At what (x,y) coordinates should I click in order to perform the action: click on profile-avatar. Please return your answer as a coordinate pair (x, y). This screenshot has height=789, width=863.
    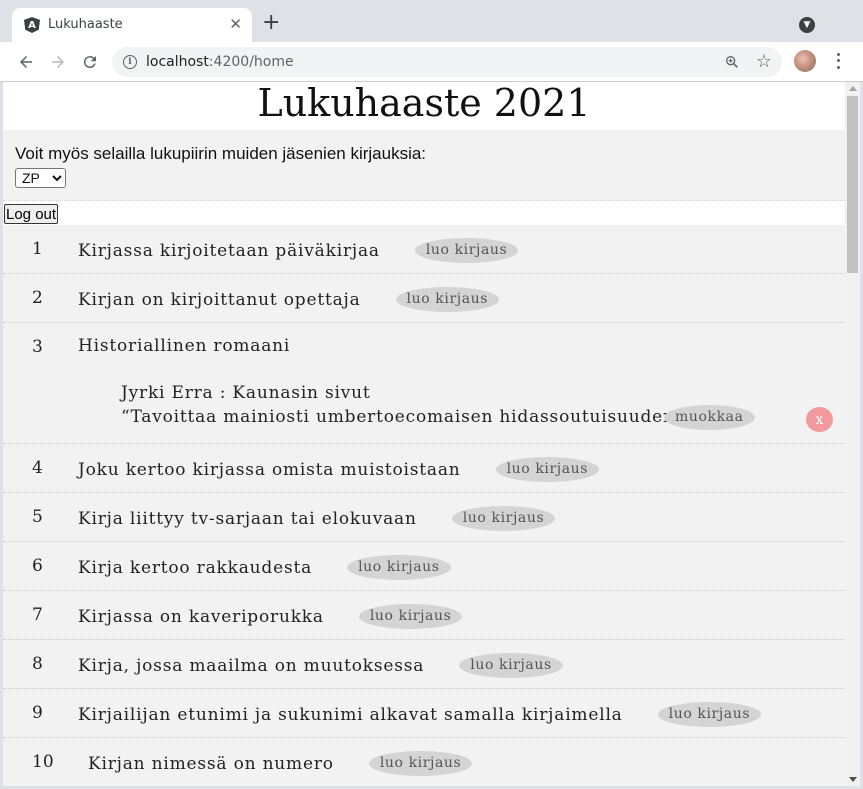
    Looking at the image, I should click on (805, 61).